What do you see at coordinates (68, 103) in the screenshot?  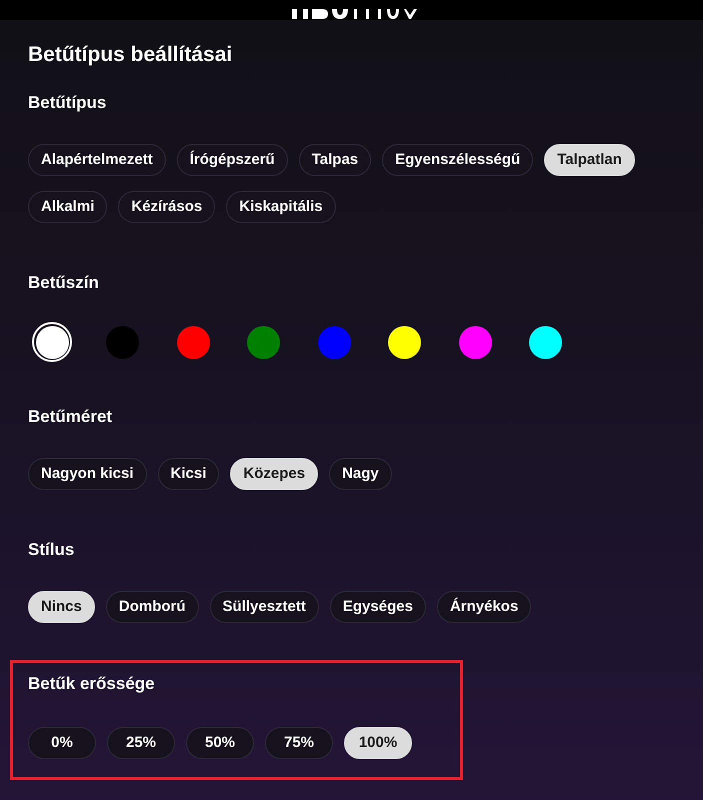 I see `section-heading: Betűtípus` at bounding box center [68, 103].